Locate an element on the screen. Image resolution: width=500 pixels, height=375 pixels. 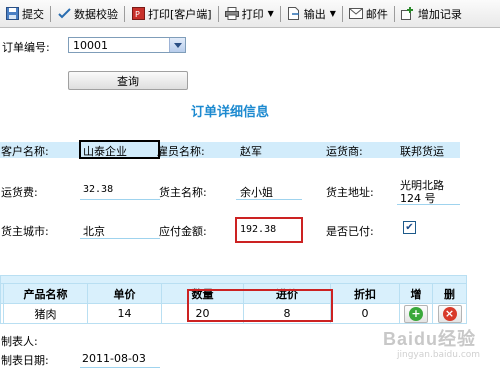
cell-discount: 0 is located at coordinates (365, 313).